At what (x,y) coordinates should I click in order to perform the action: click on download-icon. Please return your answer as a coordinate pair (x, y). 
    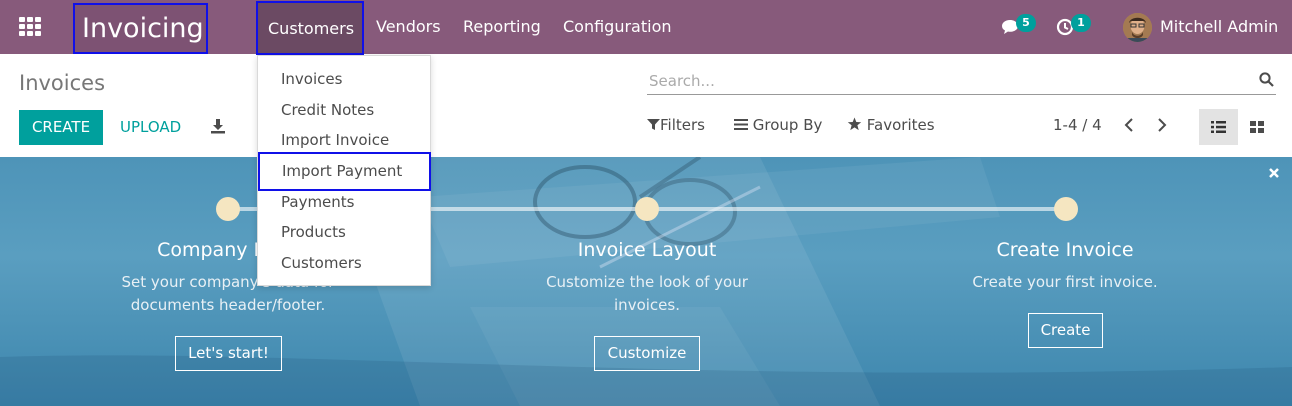
    Looking at the image, I should click on (218, 126).